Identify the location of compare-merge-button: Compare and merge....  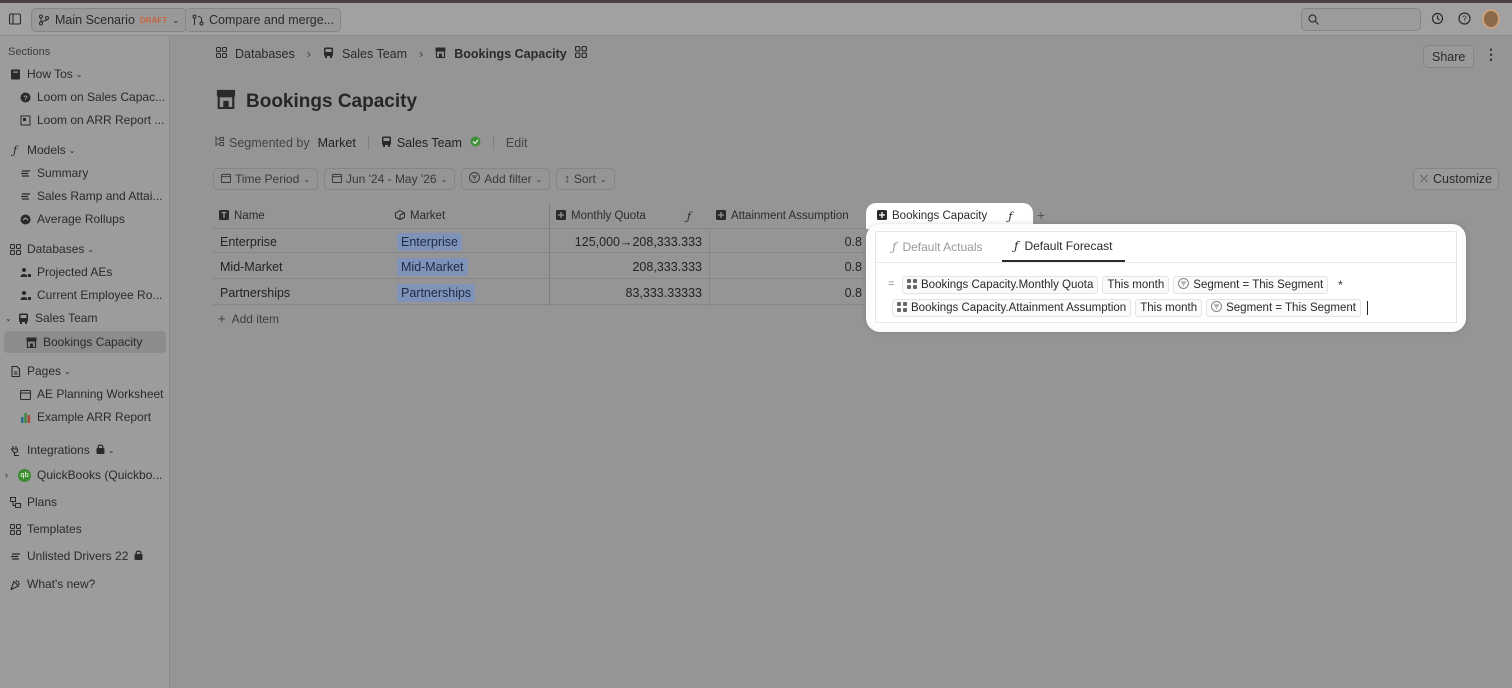
(263, 20).